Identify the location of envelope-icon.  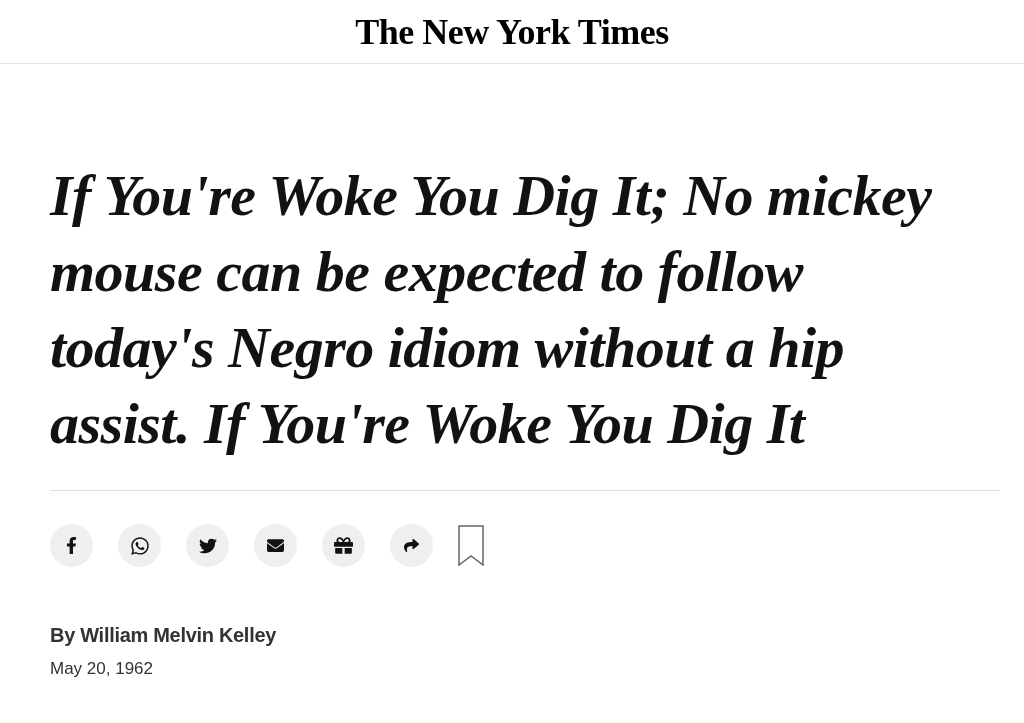
(275, 545).